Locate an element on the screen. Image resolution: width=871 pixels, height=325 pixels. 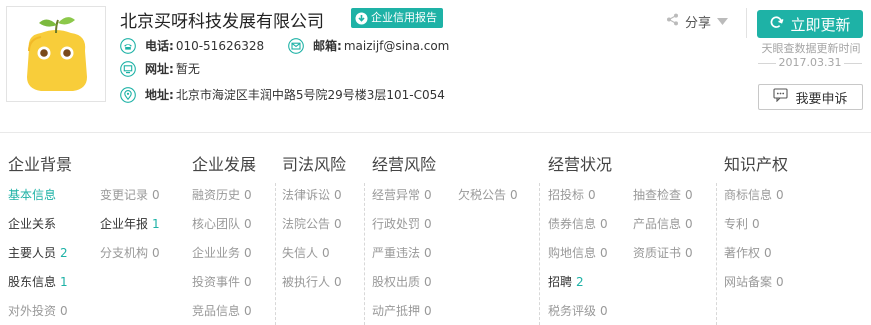
nav-item-competitors: 竞品信息 0 is located at coordinates (222, 310).